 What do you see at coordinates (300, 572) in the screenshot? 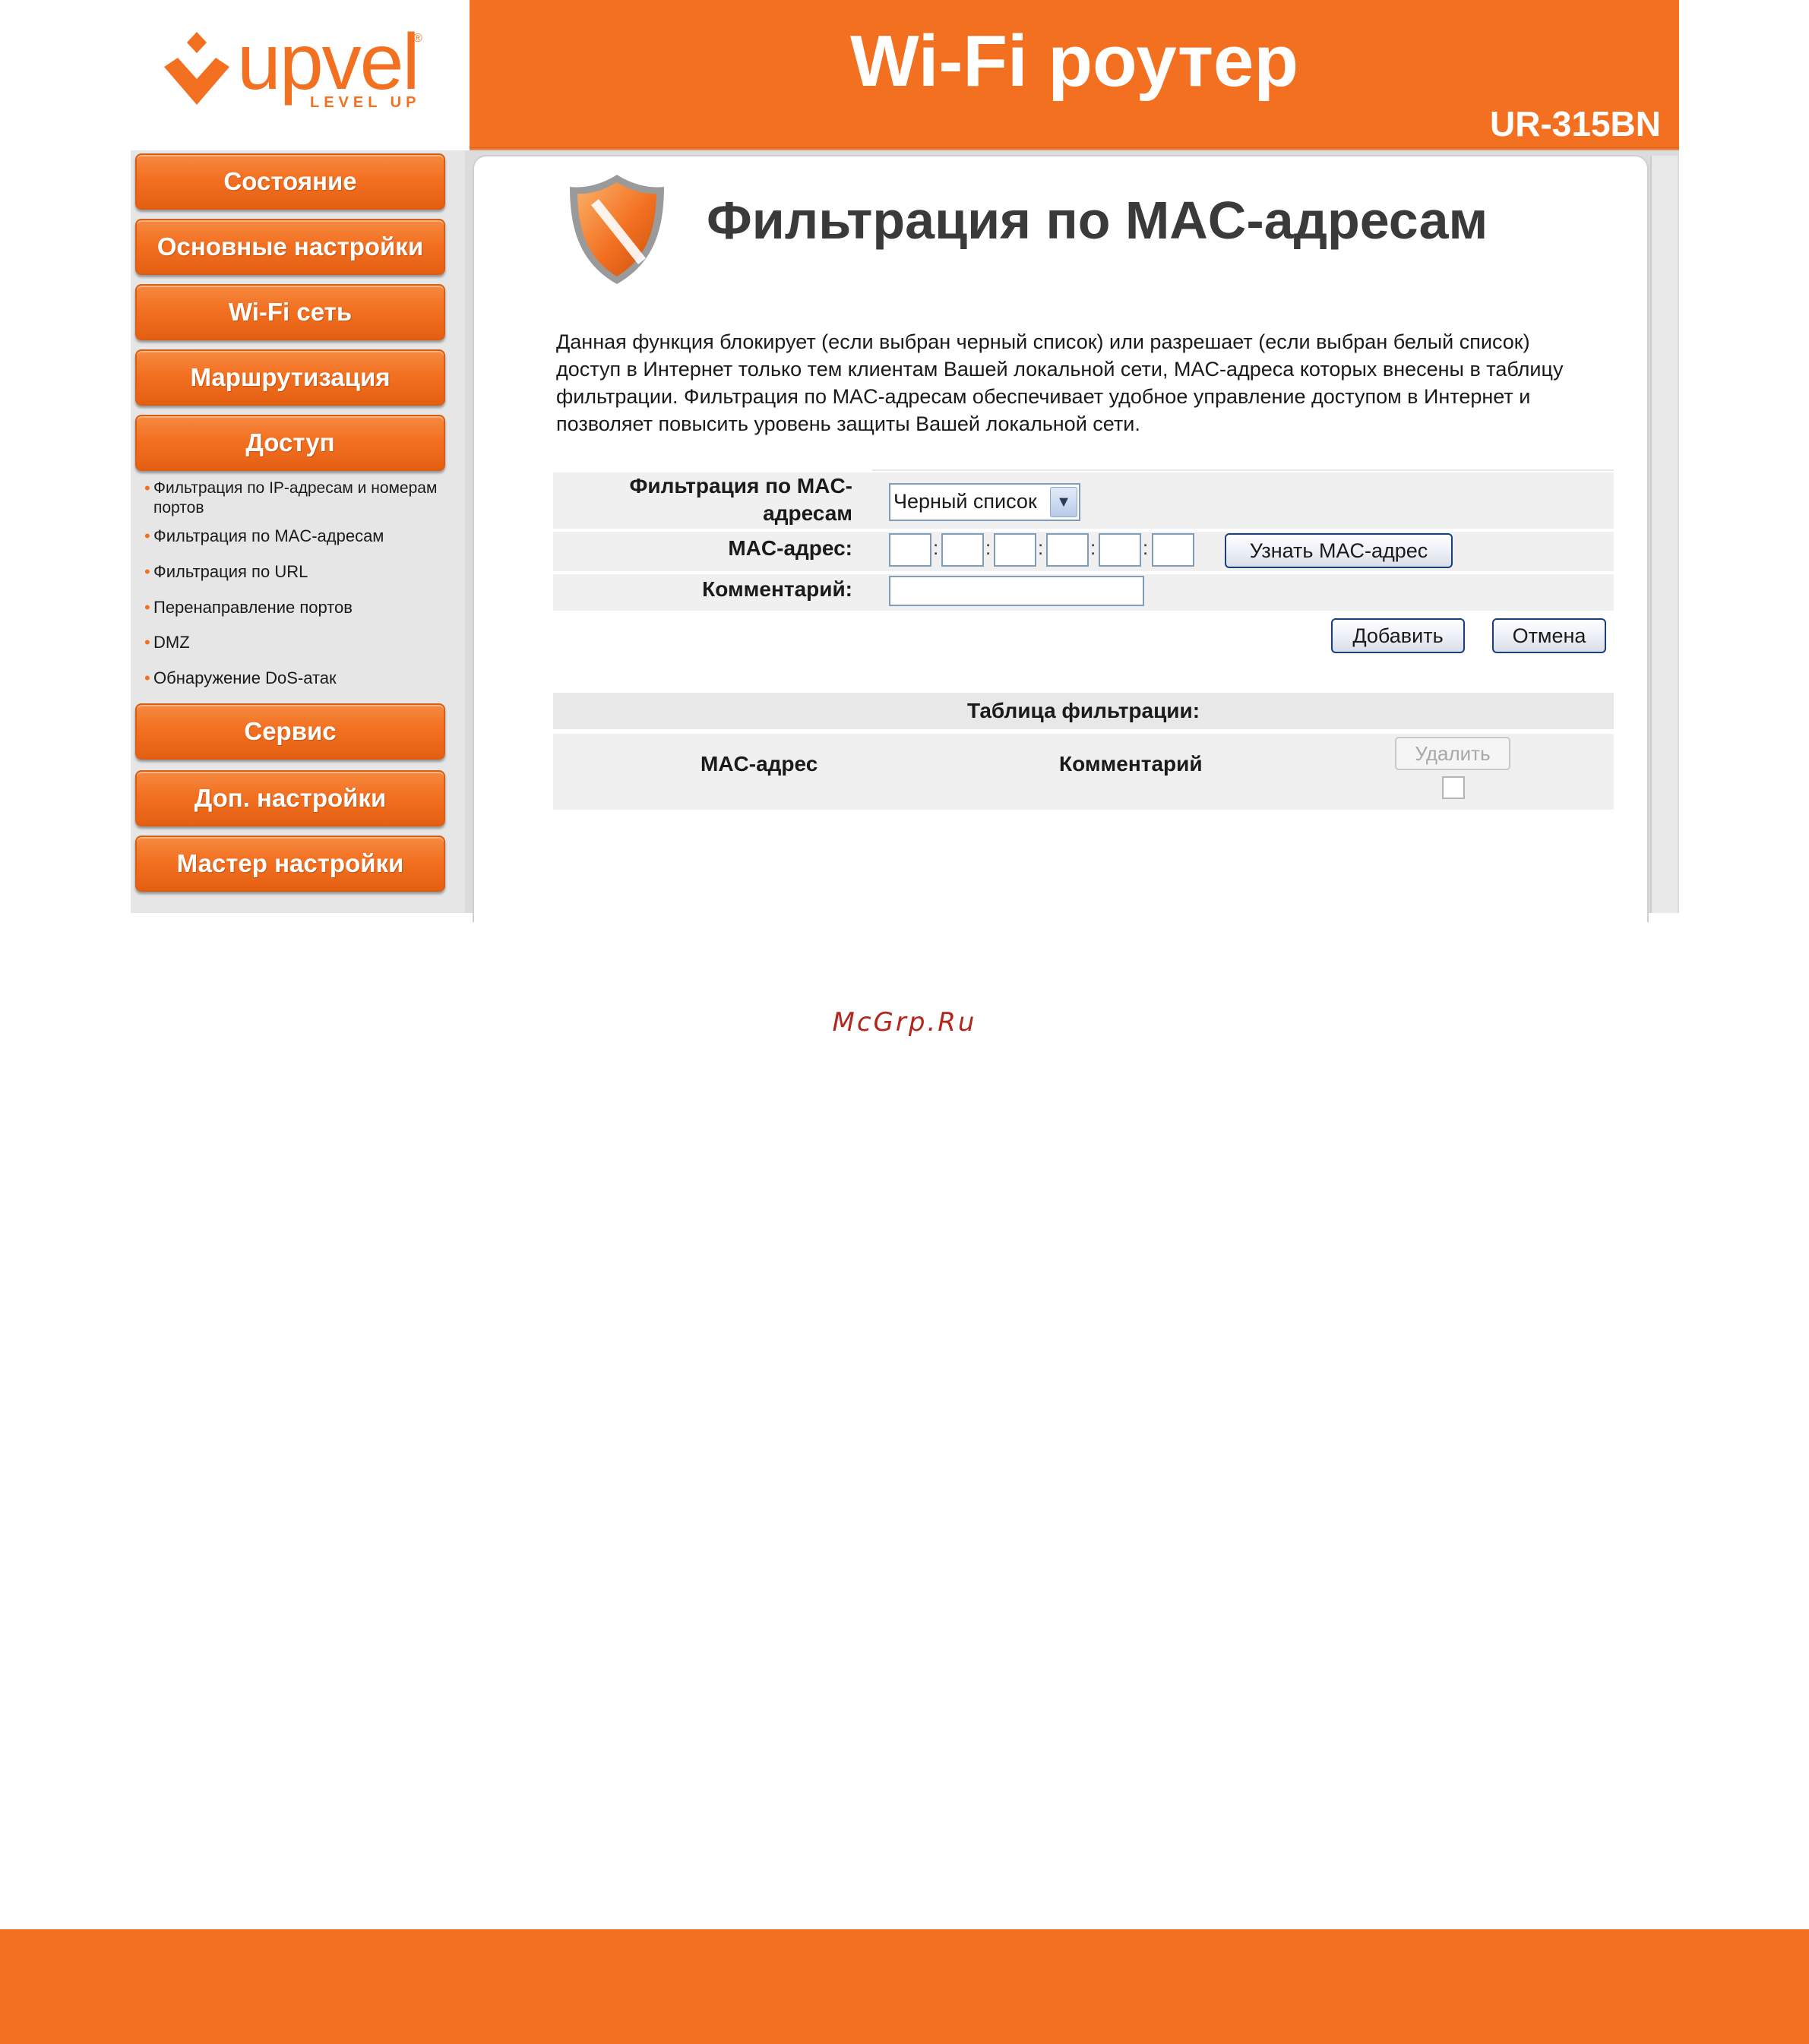
I see `submenu-url-filter: Фильтрация по URL` at bounding box center [300, 572].